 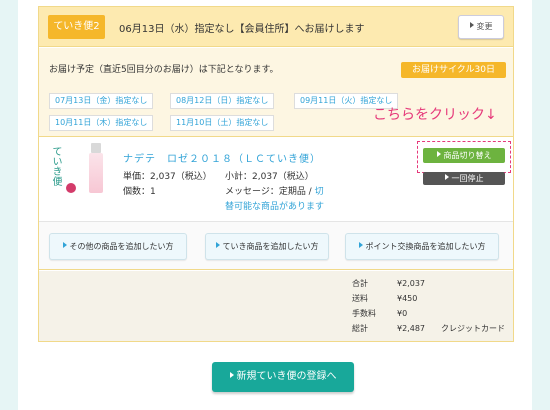 What do you see at coordinates (411, 283) in the screenshot?
I see `total-value: ¥2,037` at bounding box center [411, 283].